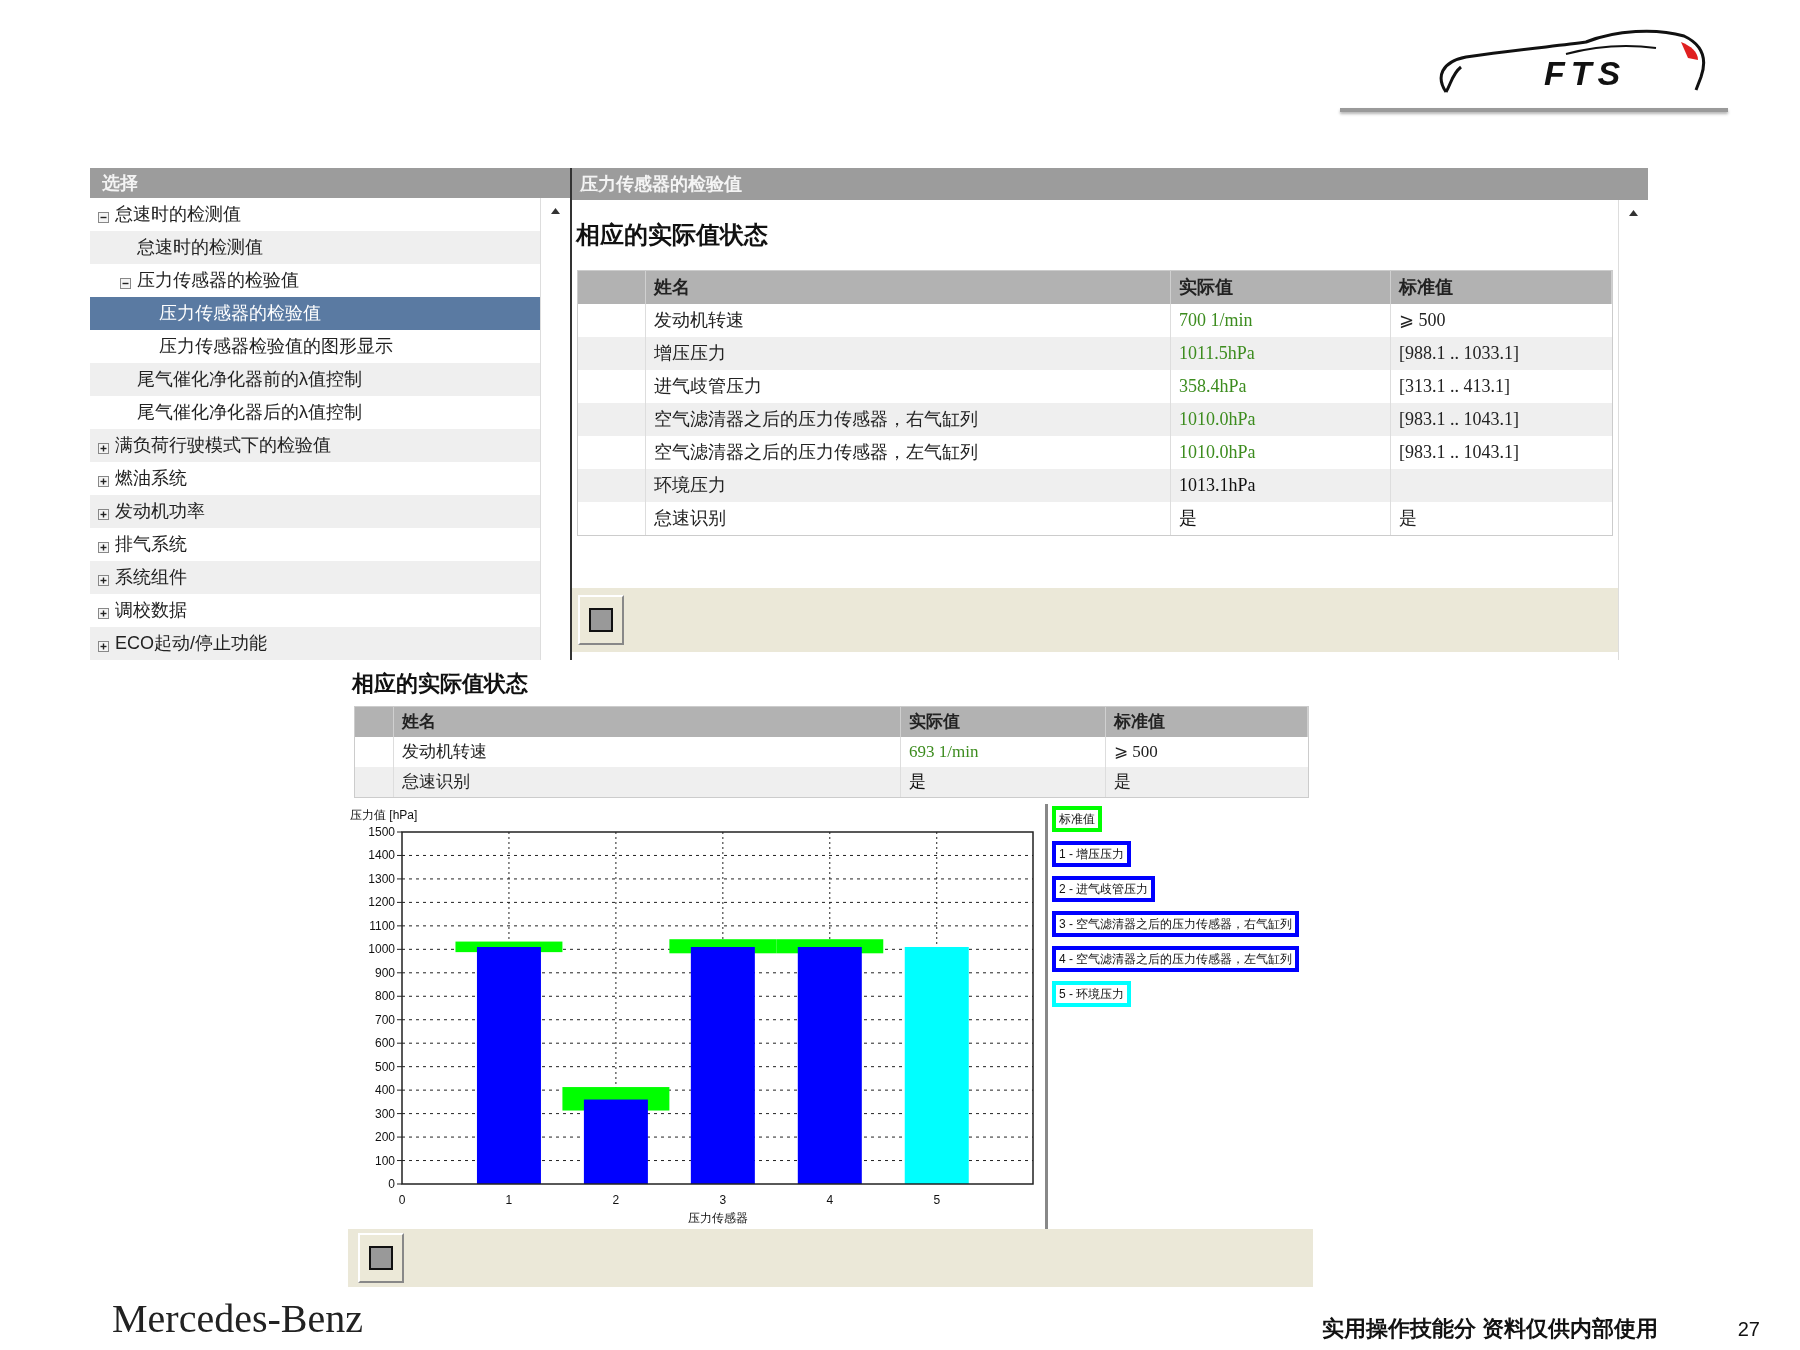 Image resolution: width=1800 pixels, height=1350 pixels. What do you see at coordinates (616, 1200) in the screenshot?
I see `tick-label: 2` at bounding box center [616, 1200].